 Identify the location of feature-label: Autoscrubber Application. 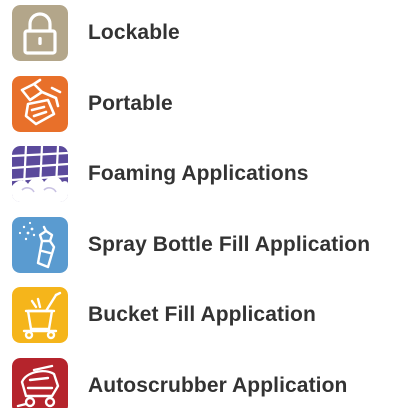
(218, 385).